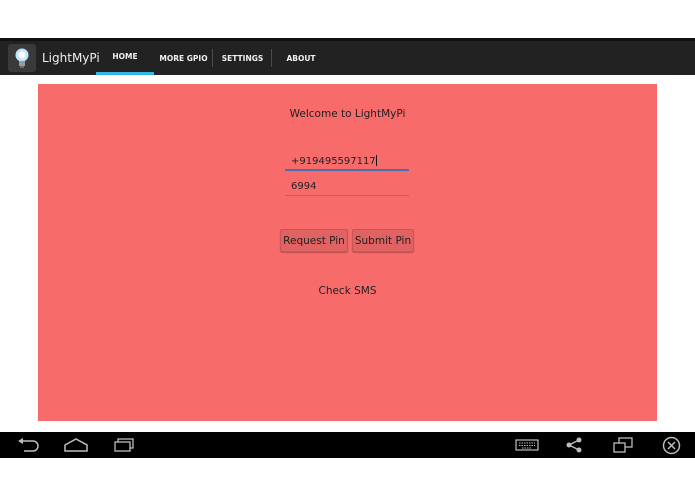  I want to click on lightbulb-icon, so click(22, 58).